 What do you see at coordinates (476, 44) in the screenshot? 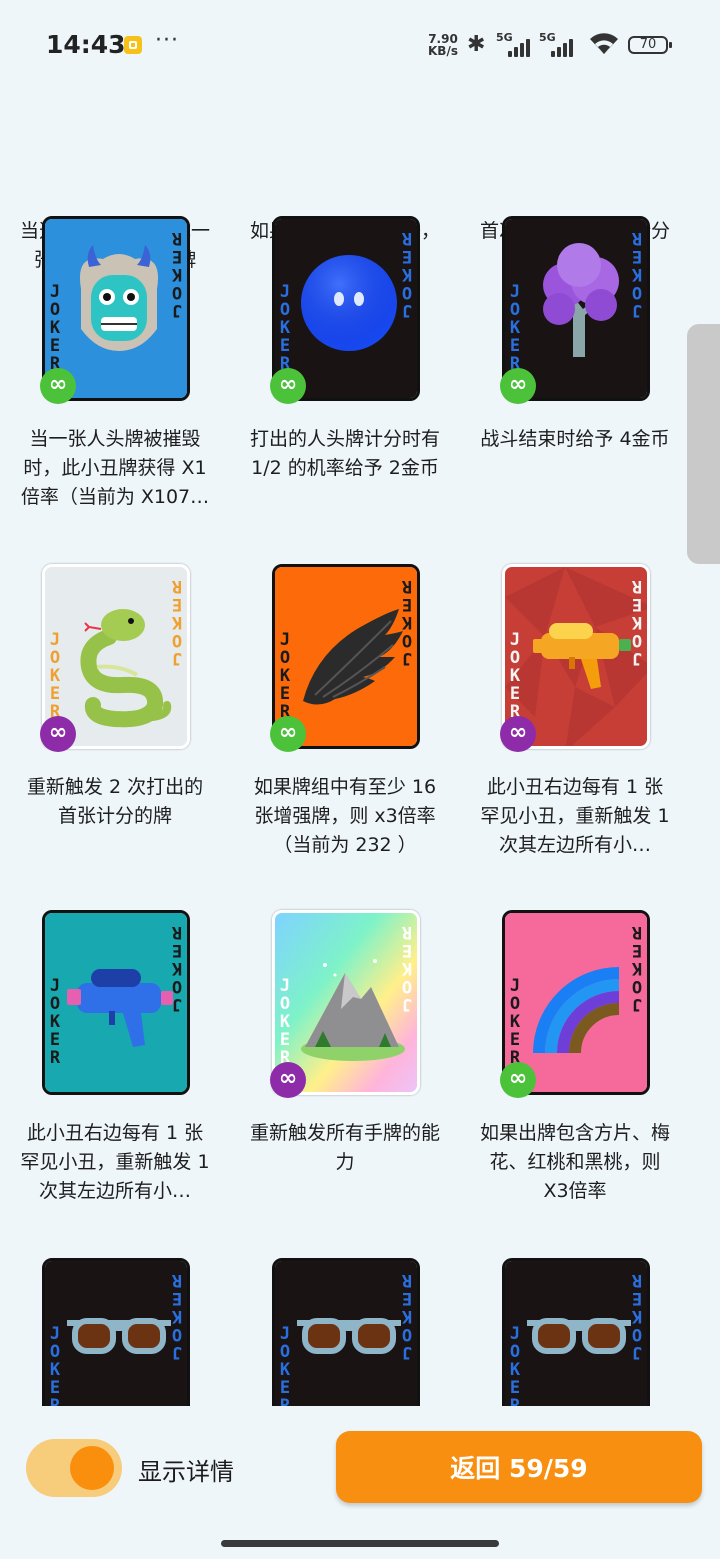
I see `bluetooth-icon: ✱` at bounding box center [476, 44].